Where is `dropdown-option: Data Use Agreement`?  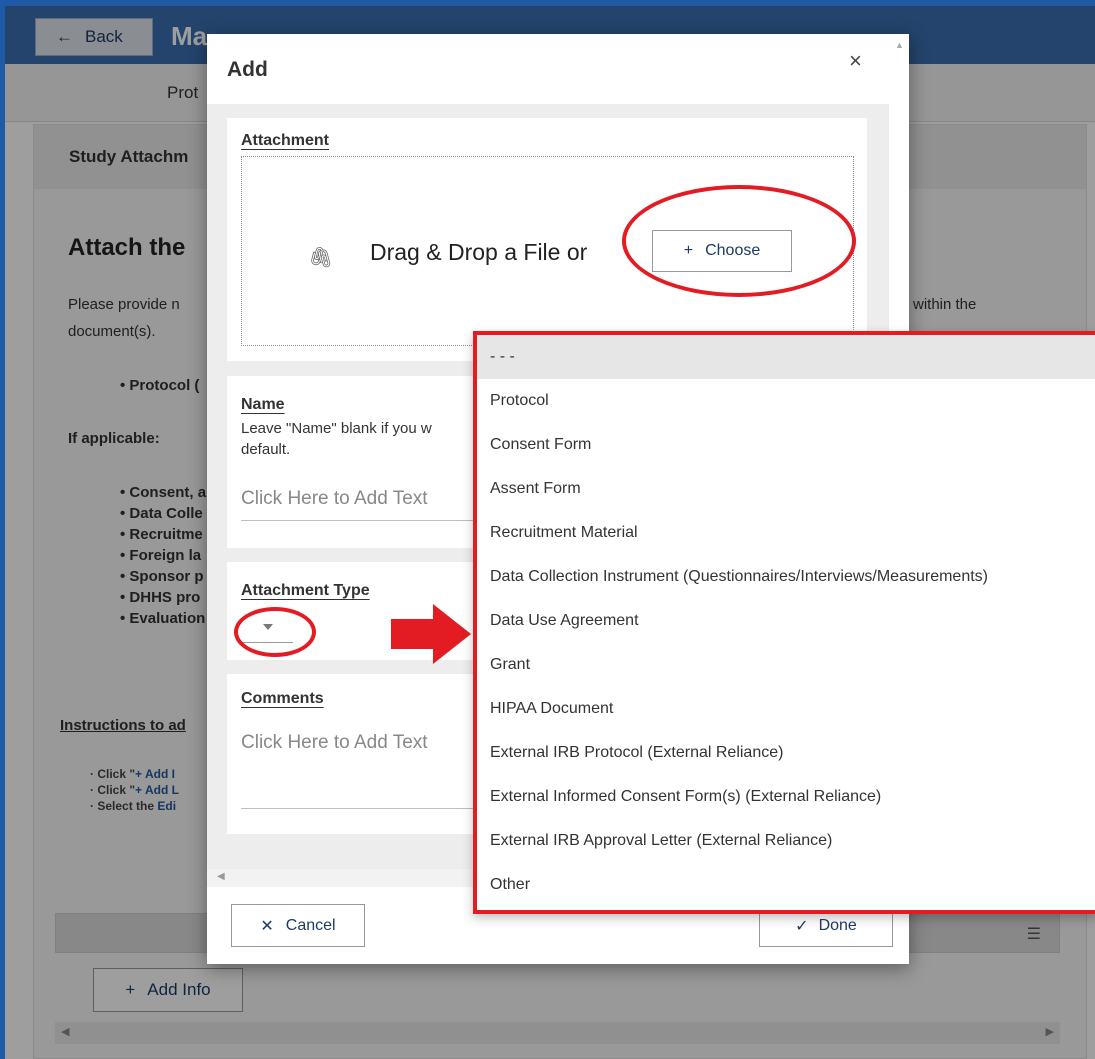 dropdown-option: Data Use Agreement is located at coordinates (786, 621).